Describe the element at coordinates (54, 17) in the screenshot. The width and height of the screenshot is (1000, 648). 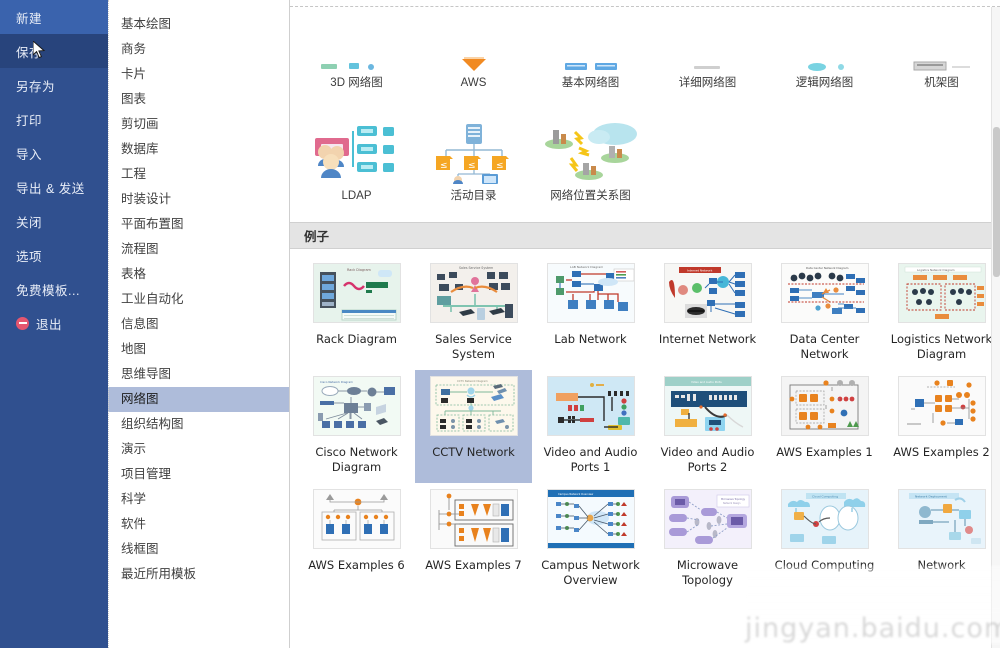
I see `sidebar-item-new: 新建` at that location.